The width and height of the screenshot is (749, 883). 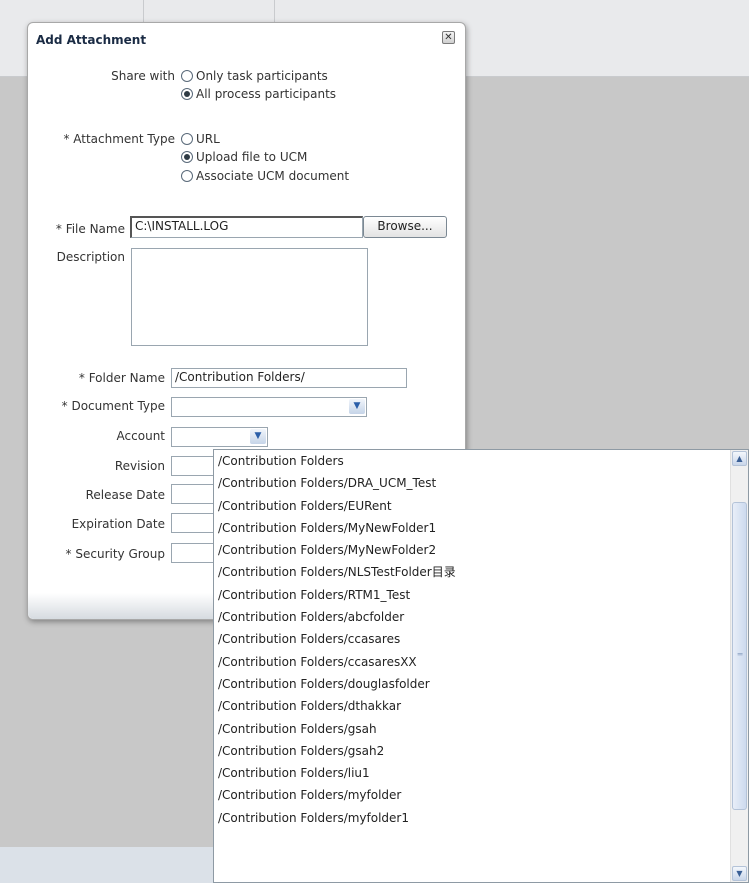 What do you see at coordinates (472, 662) in the screenshot?
I see `folder-suggestion-item: /Contribution Folders/ccasaresXX` at bounding box center [472, 662].